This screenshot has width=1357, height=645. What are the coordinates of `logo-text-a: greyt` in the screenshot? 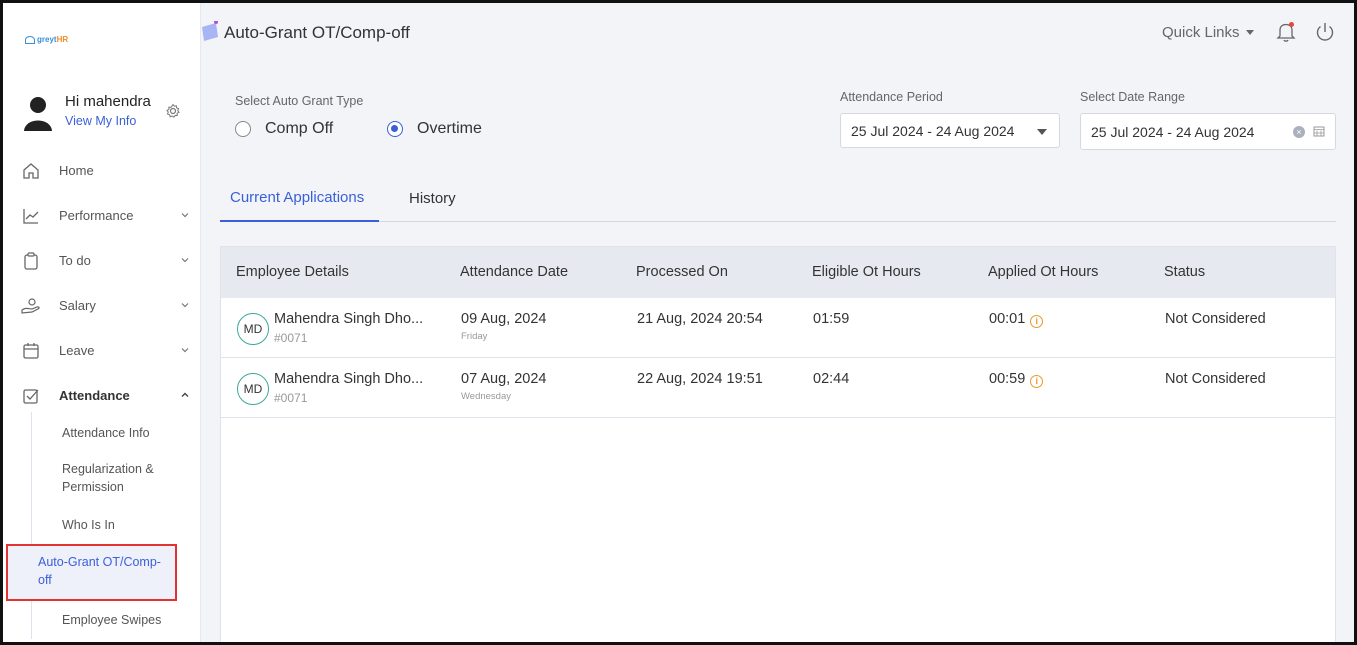 It's located at (47, 39).